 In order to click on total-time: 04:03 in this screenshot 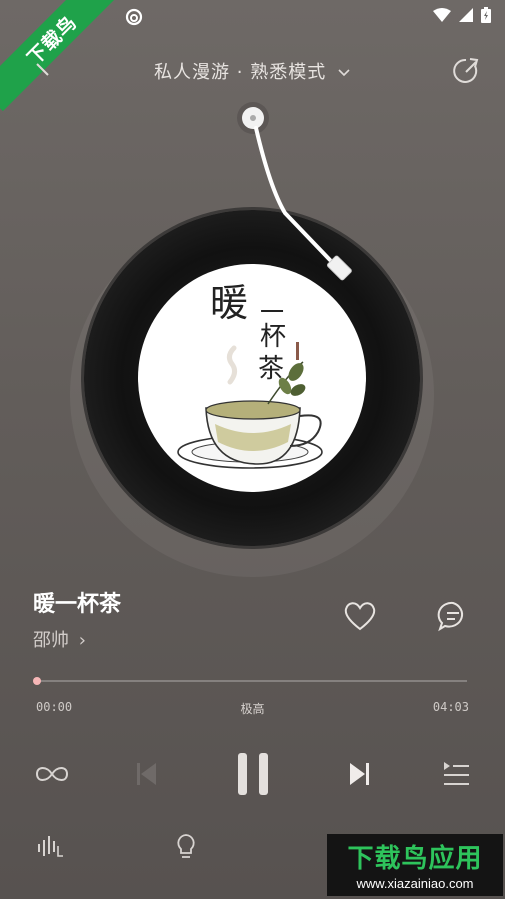, I will do `click(450, 707)`.